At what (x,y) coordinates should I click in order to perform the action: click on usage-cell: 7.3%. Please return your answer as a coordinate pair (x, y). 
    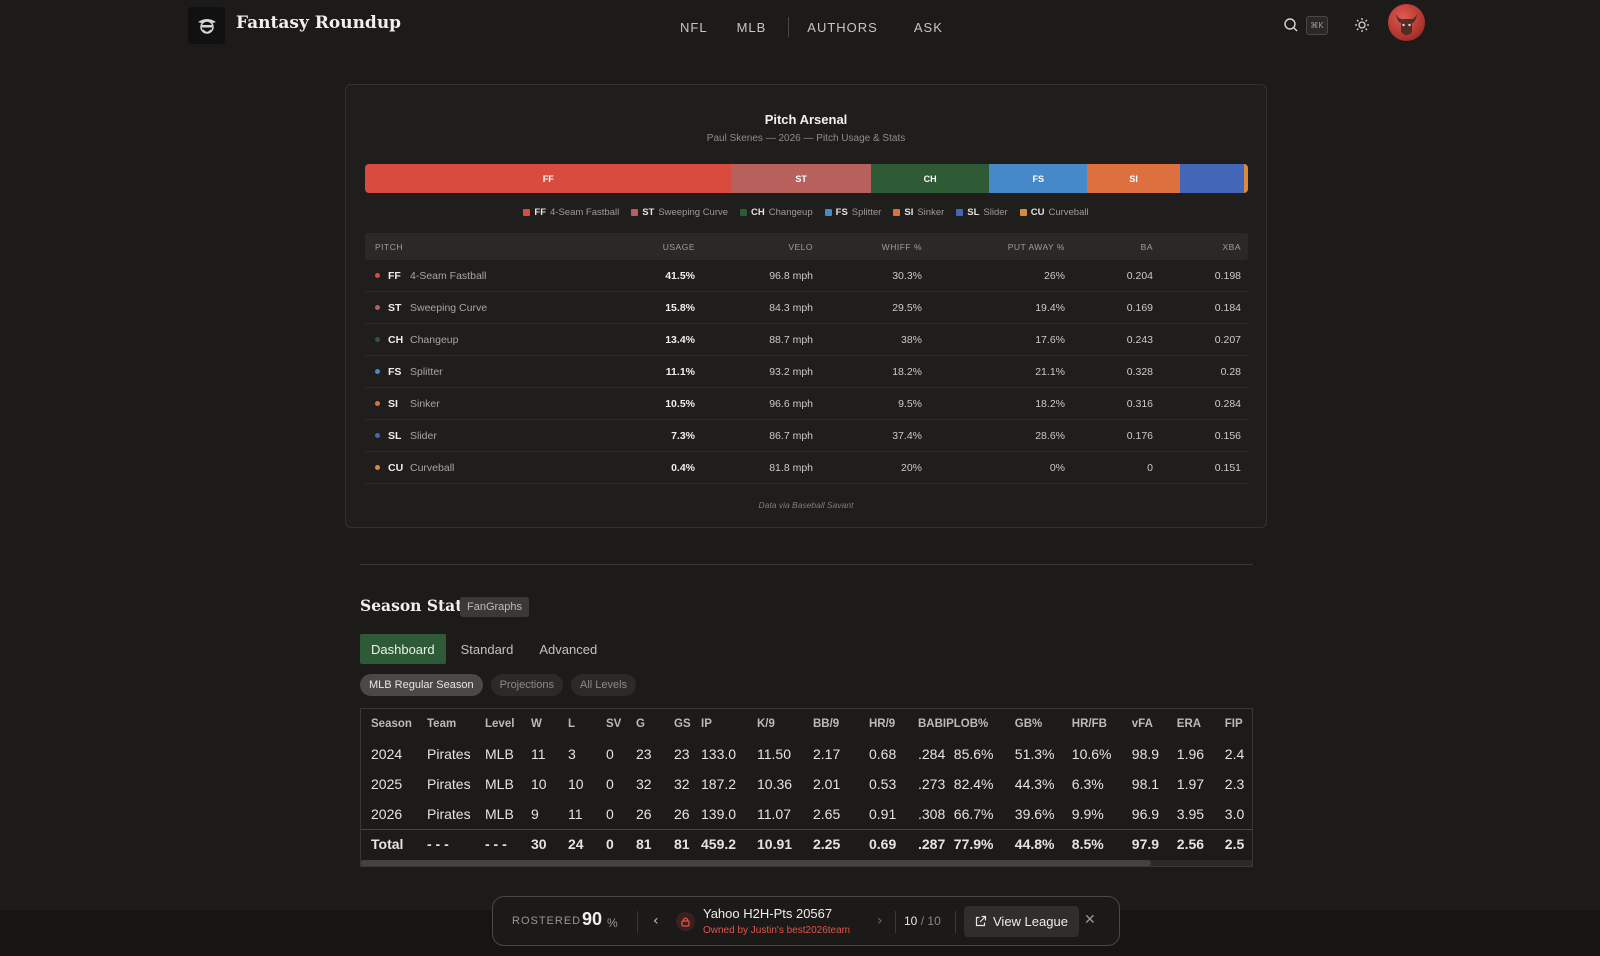
    Looking at the image, I should click on (655, 436).